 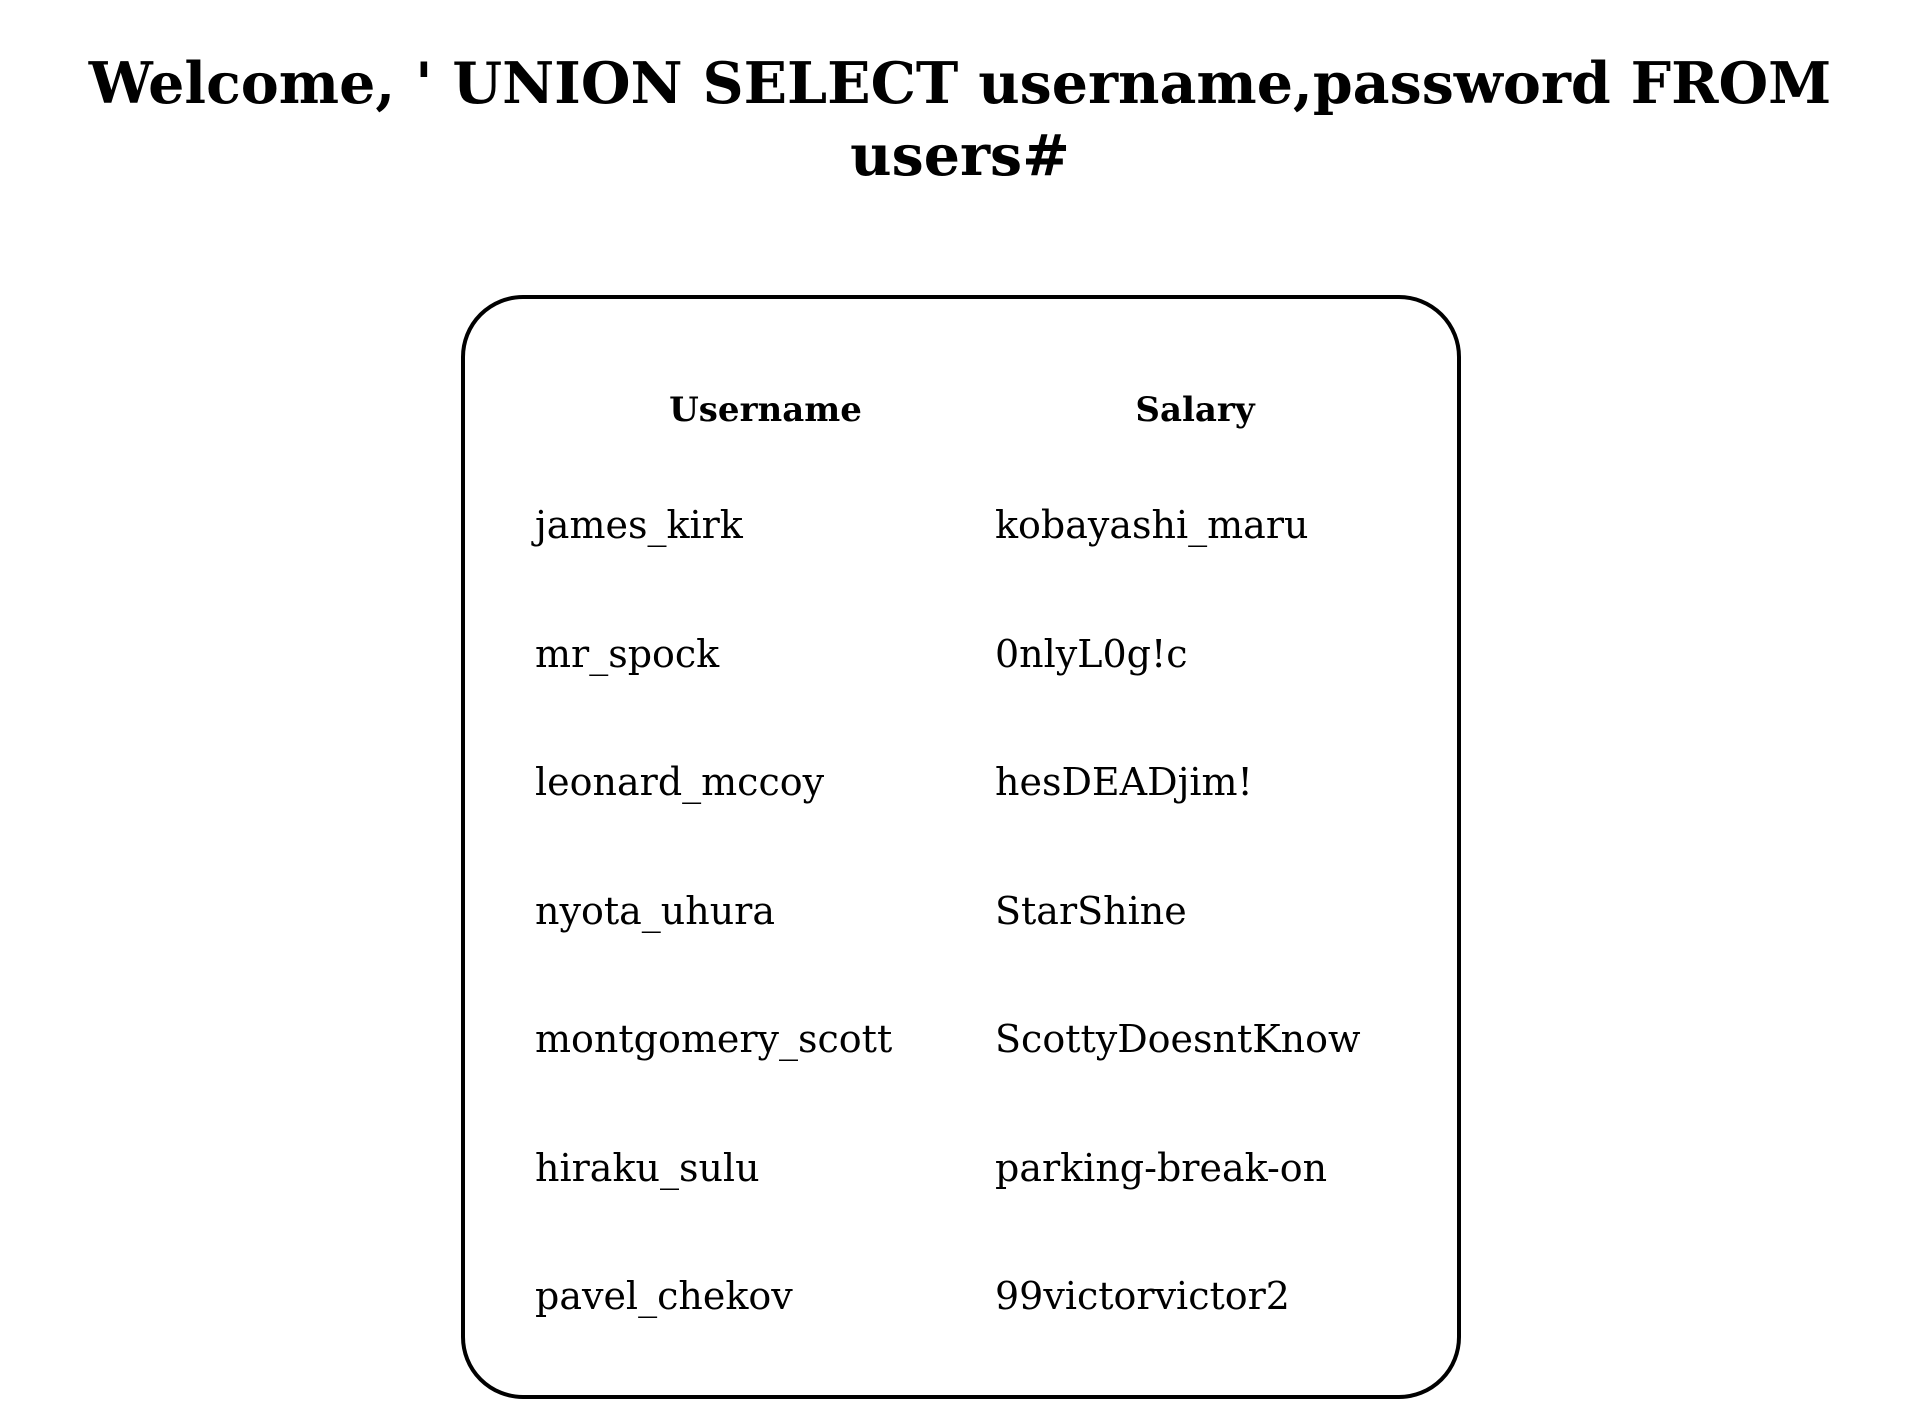 What do you see at coordinates (965, 1168) in the screenshot?
I see `table-row: hiraku_sulu parking-break-on` at bounding box center [965, 1168].